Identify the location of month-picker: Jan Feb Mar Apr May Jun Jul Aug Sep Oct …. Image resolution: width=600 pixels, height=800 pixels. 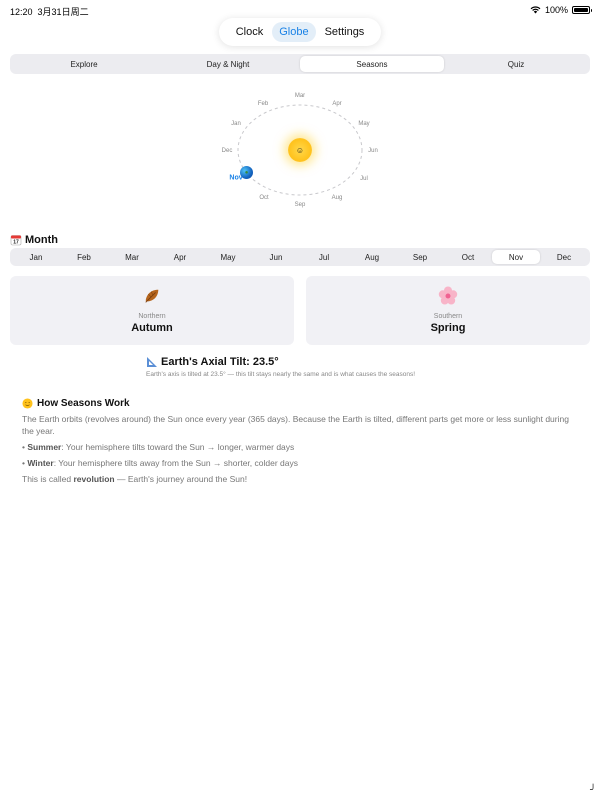
(300, 257).